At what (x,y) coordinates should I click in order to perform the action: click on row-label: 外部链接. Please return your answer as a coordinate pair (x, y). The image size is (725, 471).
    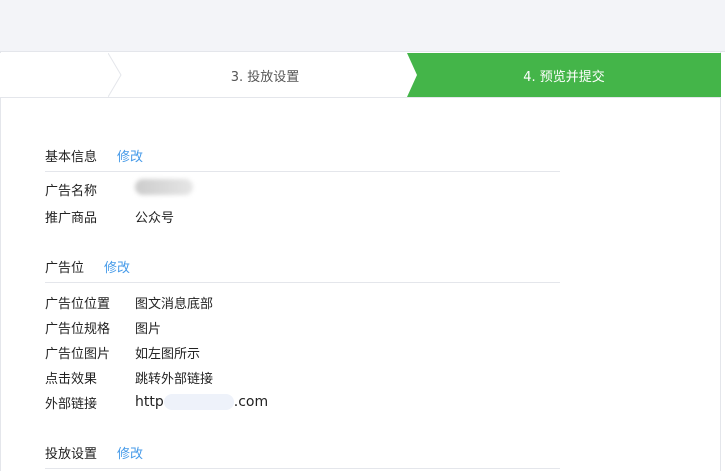
    Looking at the image, I should click on (71, 404).